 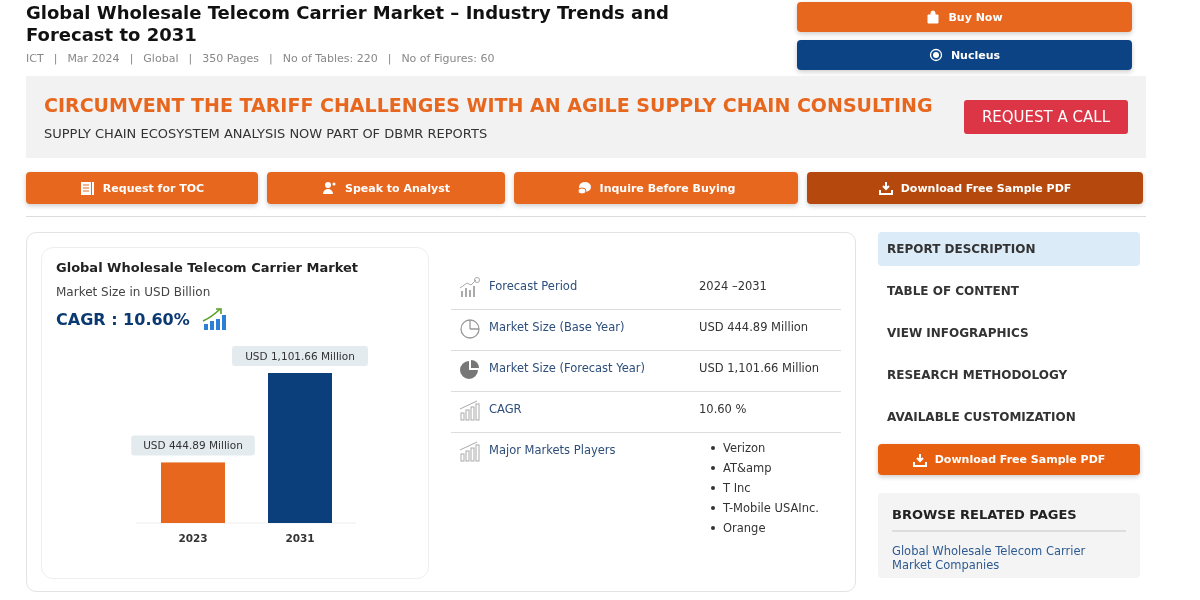 What do you see at coordinates (568, 368) in the screenshot?
I see `fact-label: Market Size (Forecast Year)` at bounding box center [568, 368].